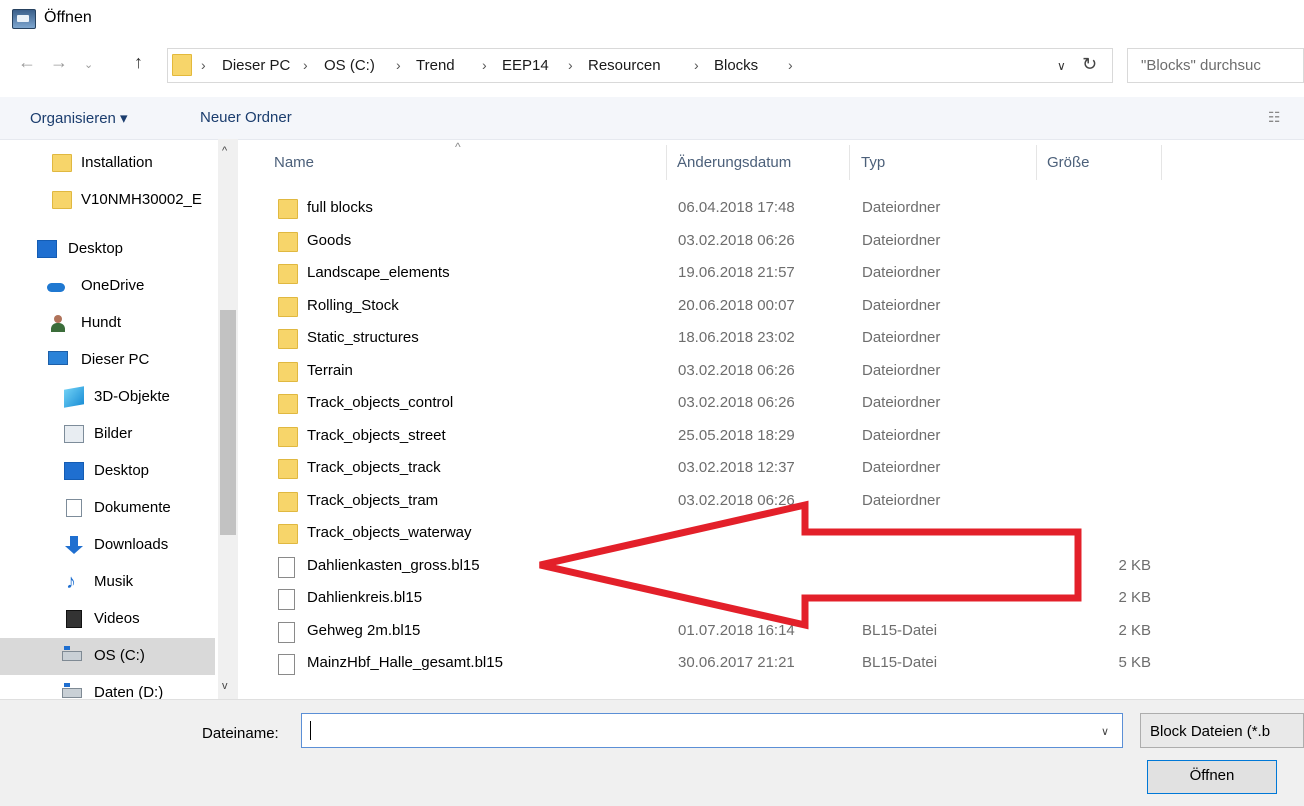 This screenshot has width=1304, height=806. What do you see at coordinates (624, 65) in the screenshot?
I see `breadcrumb-resourcen: Resourcen` at bounding box center [624, 65].